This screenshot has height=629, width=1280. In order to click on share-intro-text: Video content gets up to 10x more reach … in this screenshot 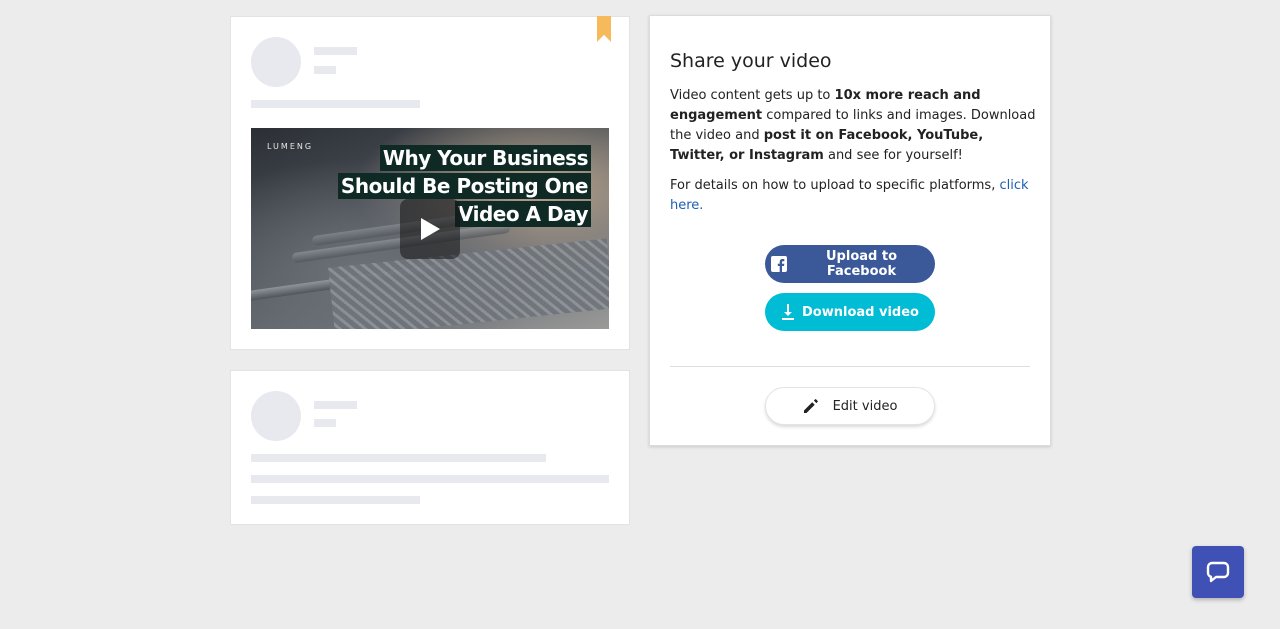, I will do `click(855, 126)`.